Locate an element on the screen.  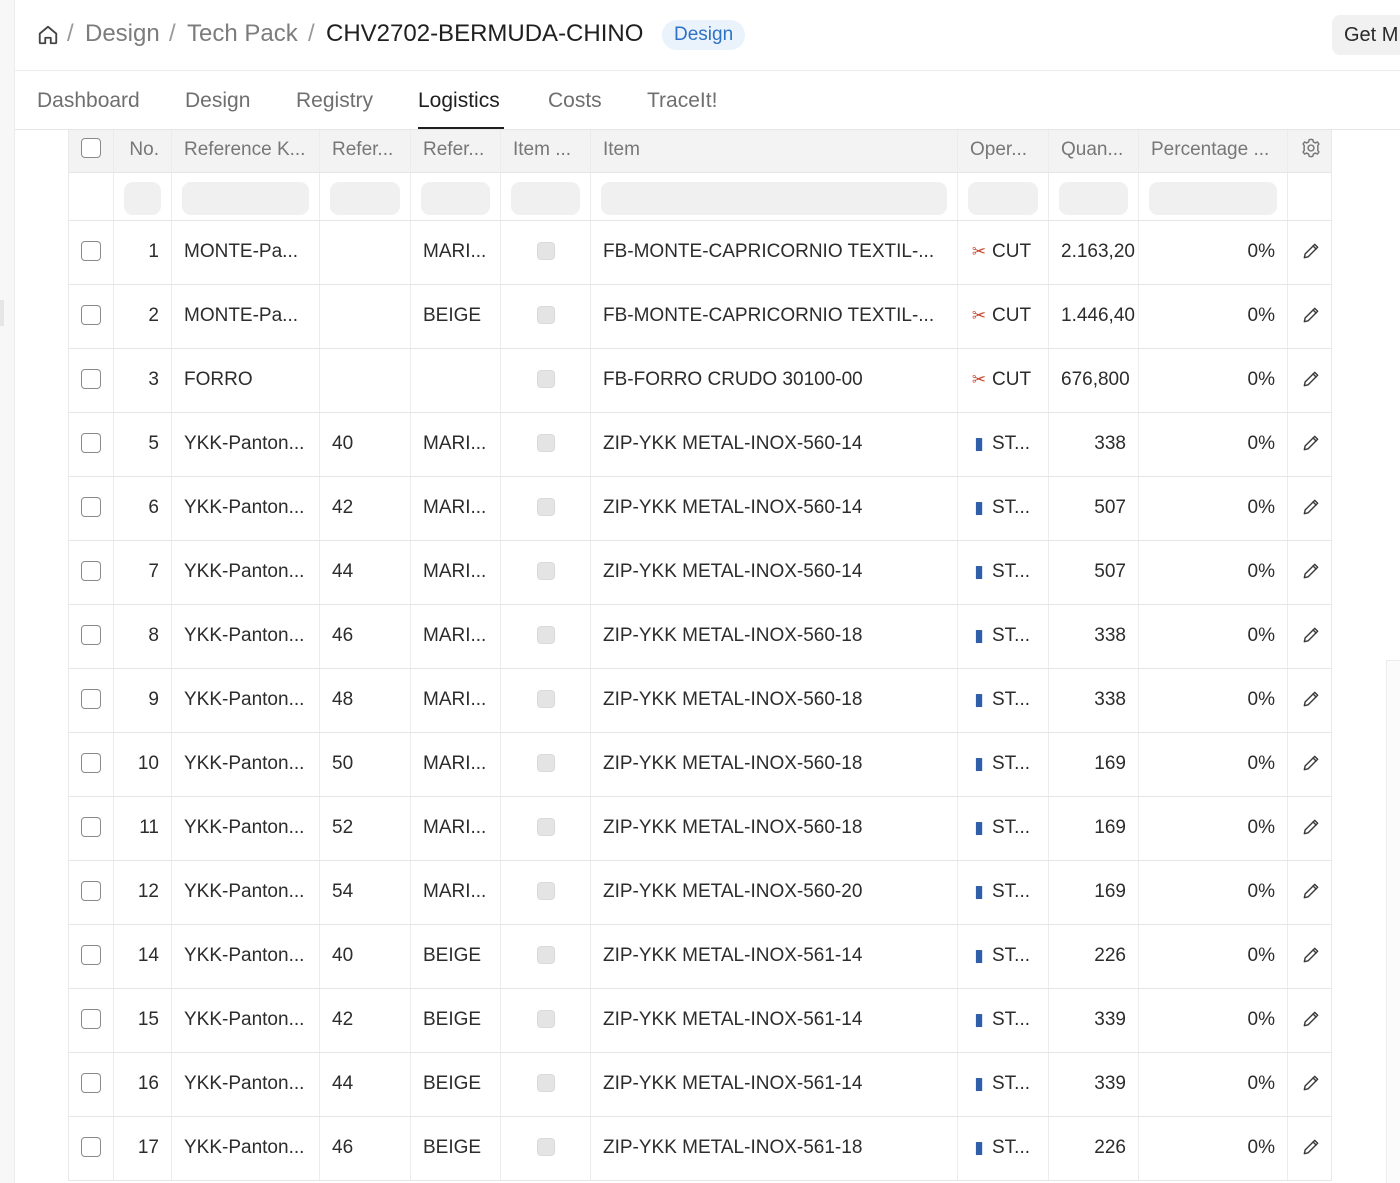
filter-input-item-flag is located at coordinates (545, 198).